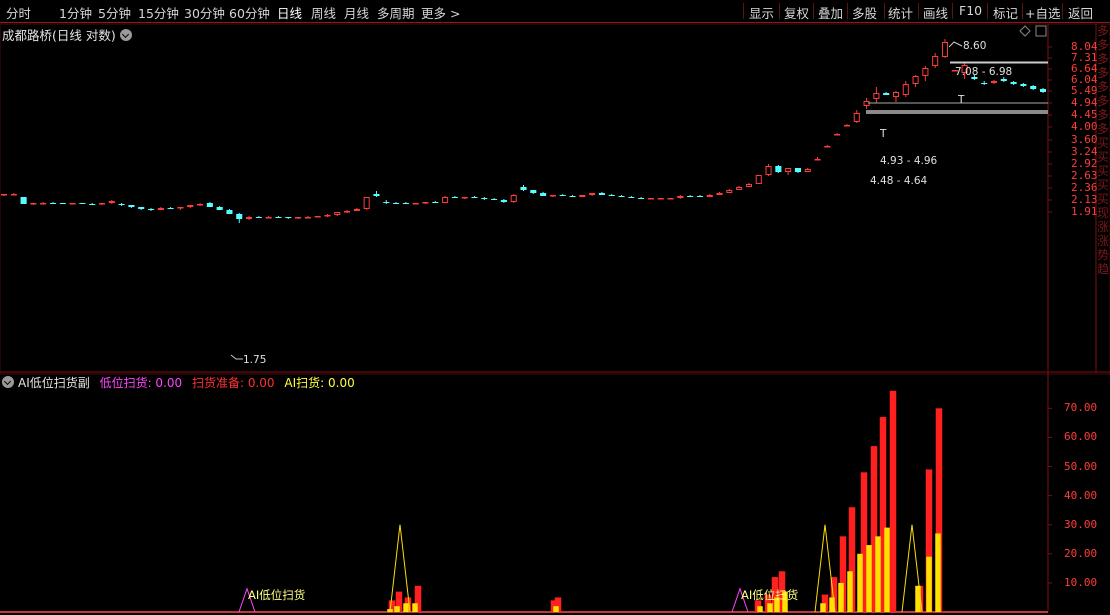 This screenshot has width=1110, height=615. Describe the element at coordinates (1025, 31) in the screenshot. I see `diamond-icon` at that location.